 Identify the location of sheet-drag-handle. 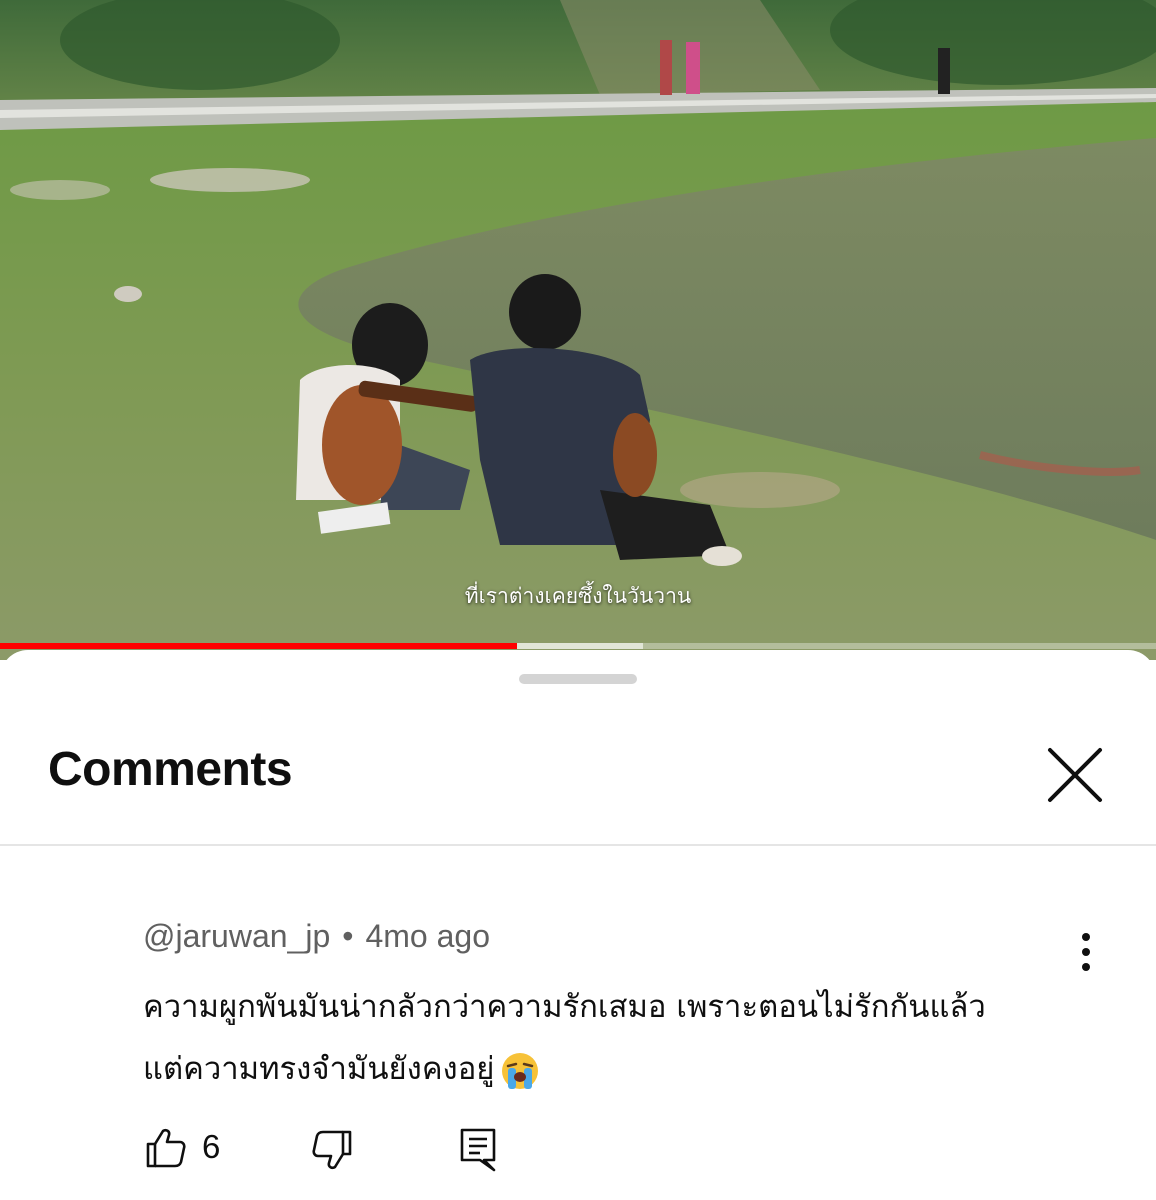
(578, 679).